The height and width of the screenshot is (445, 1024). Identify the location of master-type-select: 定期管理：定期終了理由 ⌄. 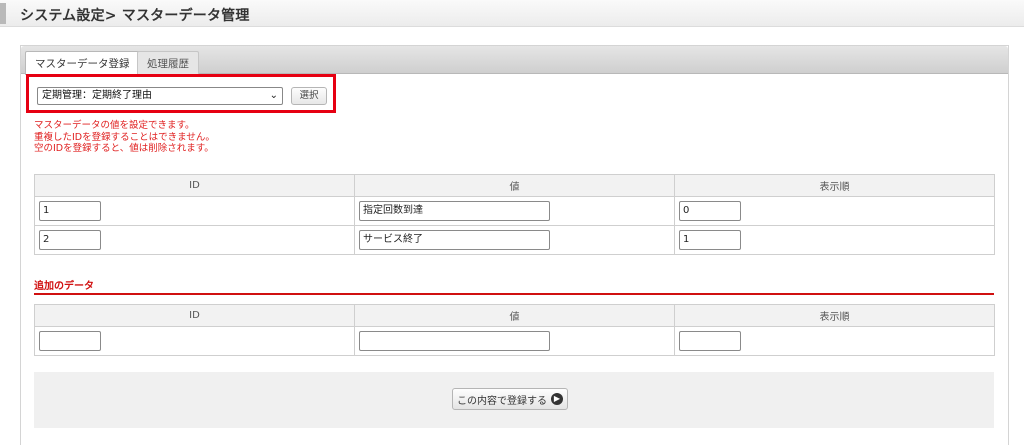
(160, 96).